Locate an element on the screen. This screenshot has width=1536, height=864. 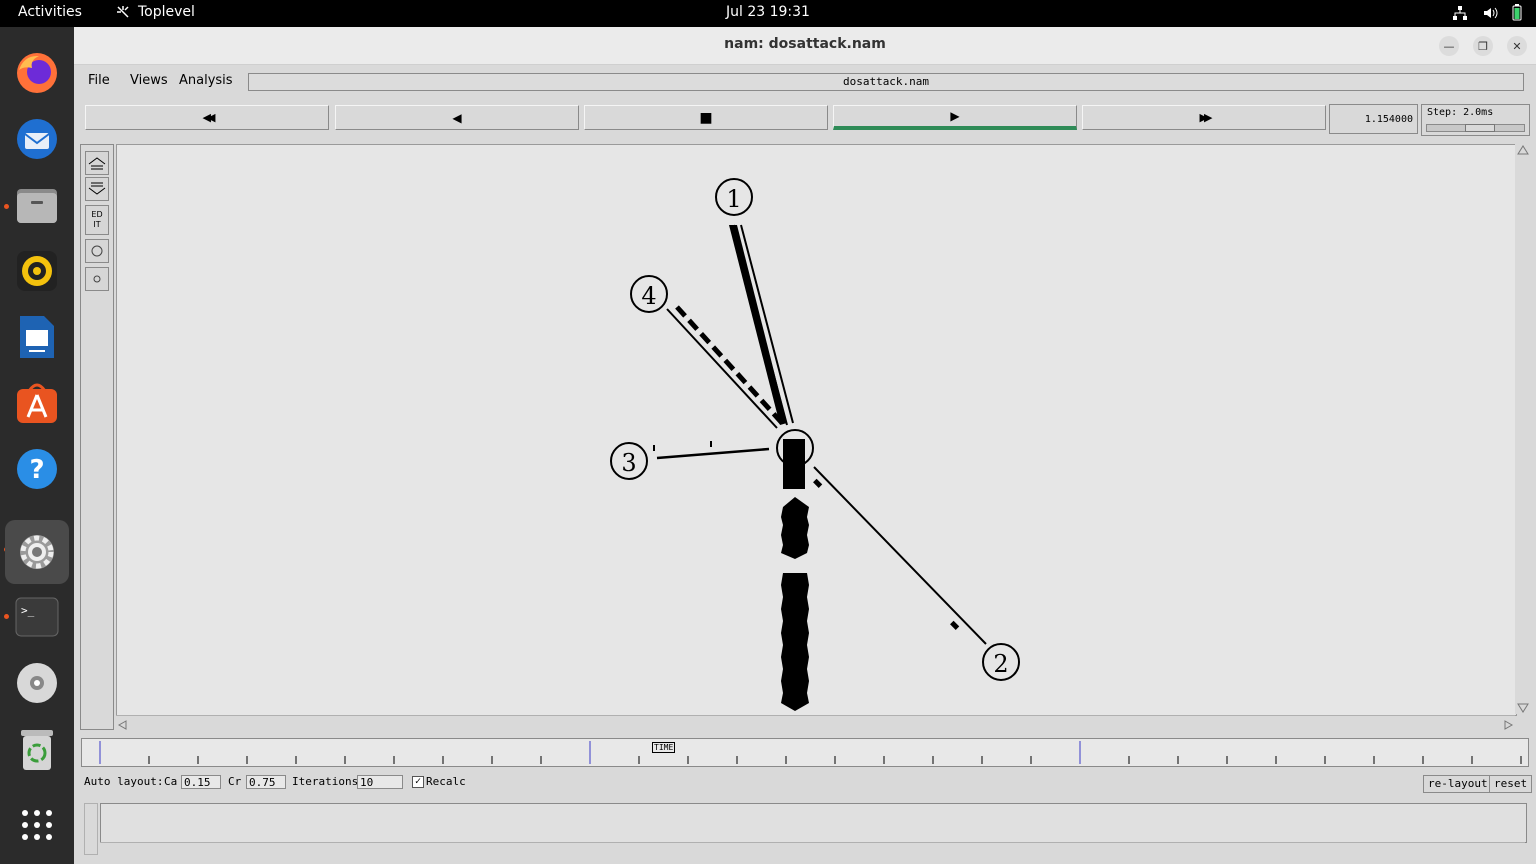
minimize-button: — is located at coordinates (1449, 46).